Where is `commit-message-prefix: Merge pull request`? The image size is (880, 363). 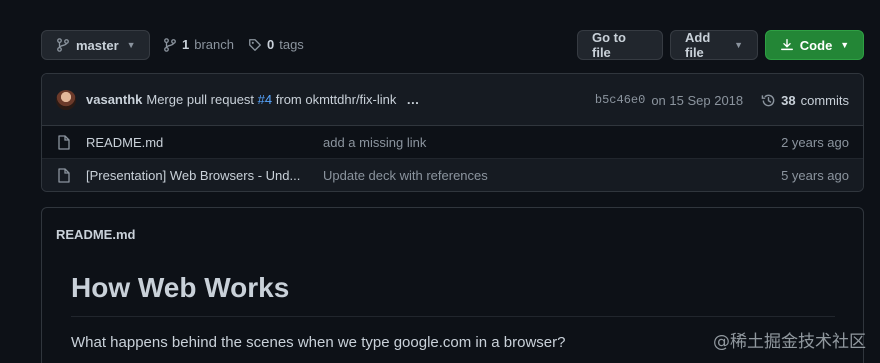
commit-message-prefix: Merge pull request is located at coordinates (200, 99).